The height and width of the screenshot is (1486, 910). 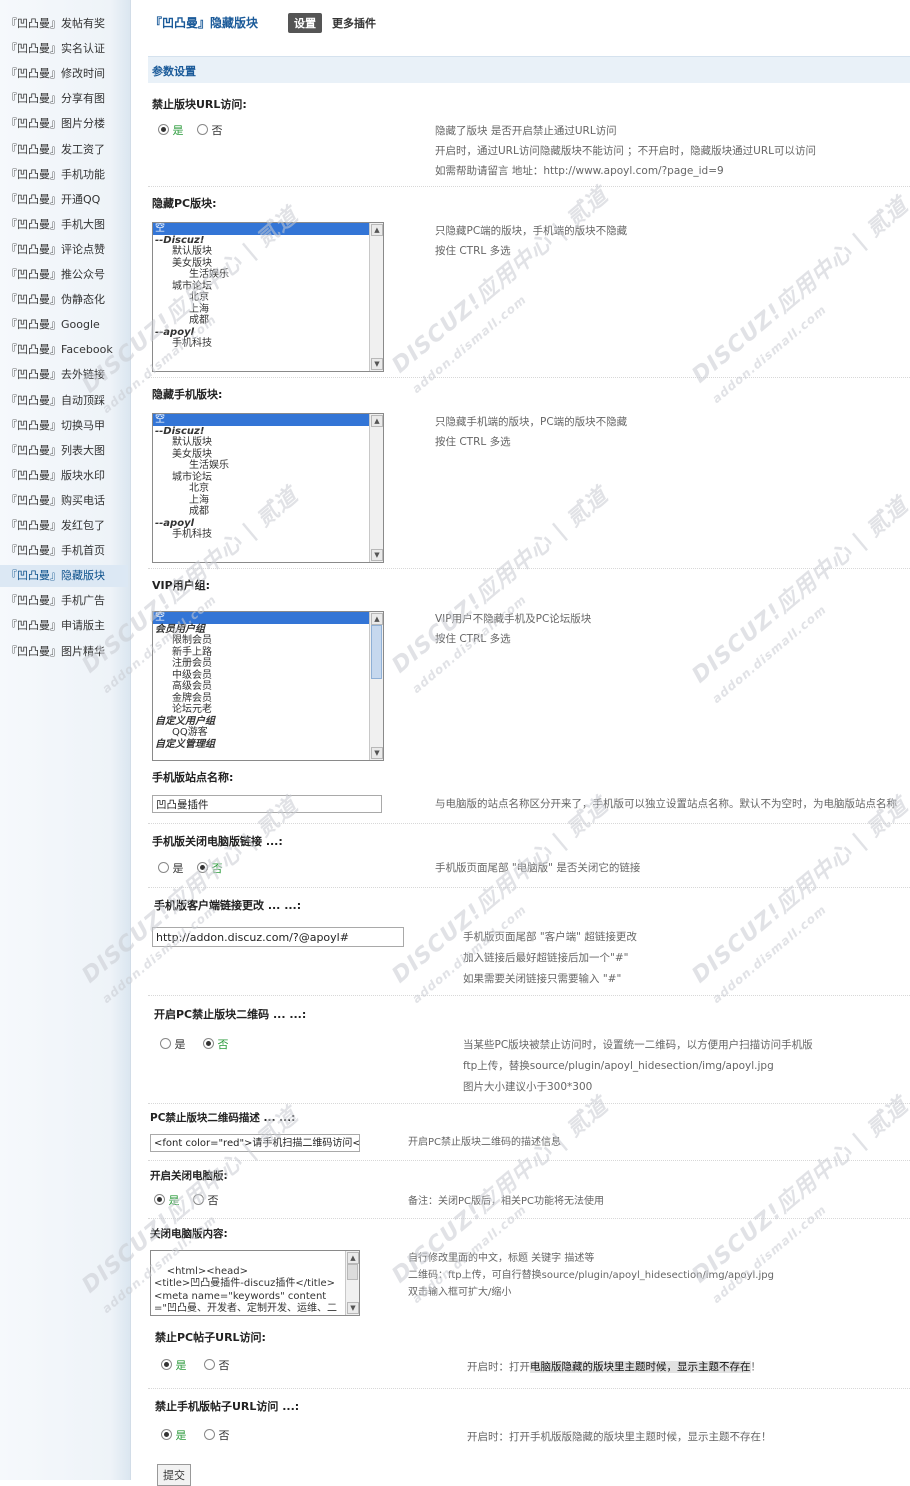 I want to click on sidebar-item: 『凹凸曼』手机大图, so click(x=64, y=225).